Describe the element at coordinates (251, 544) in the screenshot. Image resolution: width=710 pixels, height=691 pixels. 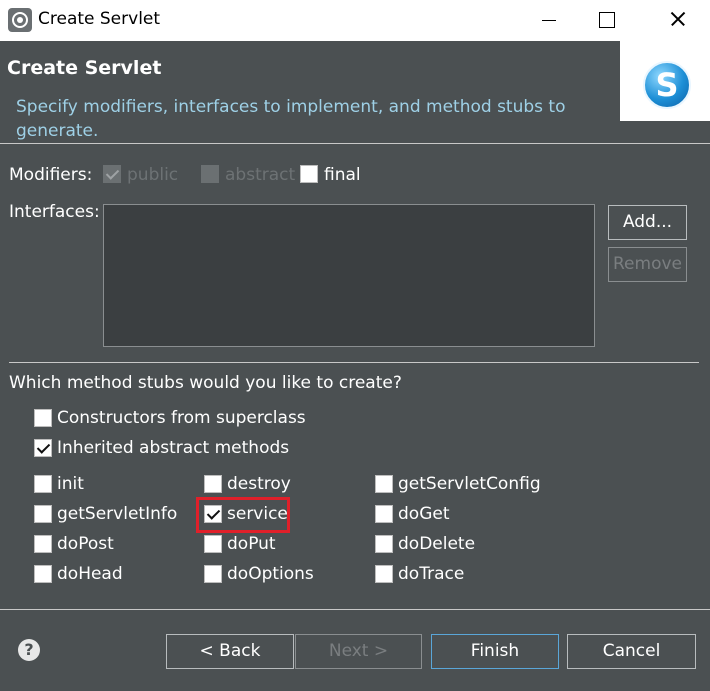
I see `doput-label: doPut` at that location.